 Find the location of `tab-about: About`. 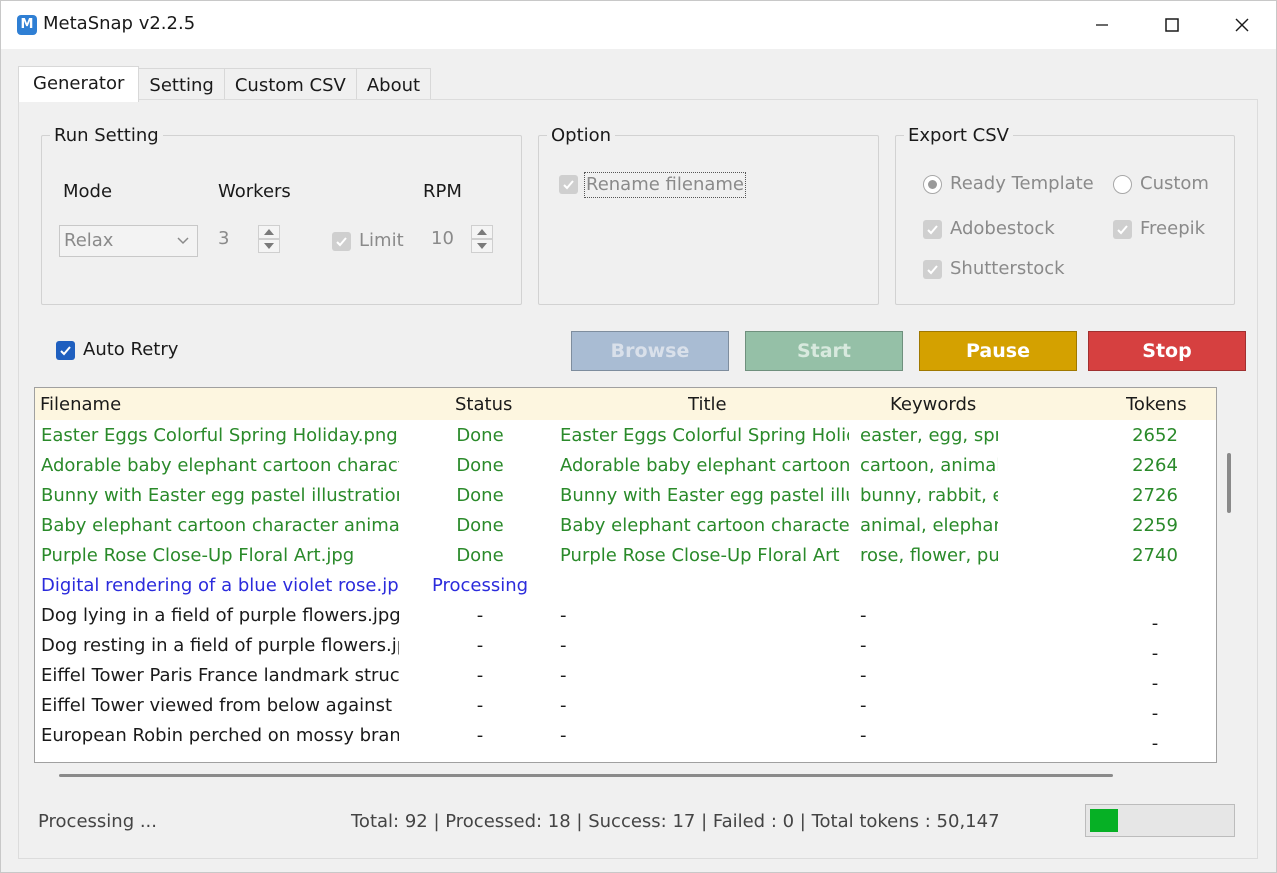

tab-about: About is located at coordinates (393, 85).